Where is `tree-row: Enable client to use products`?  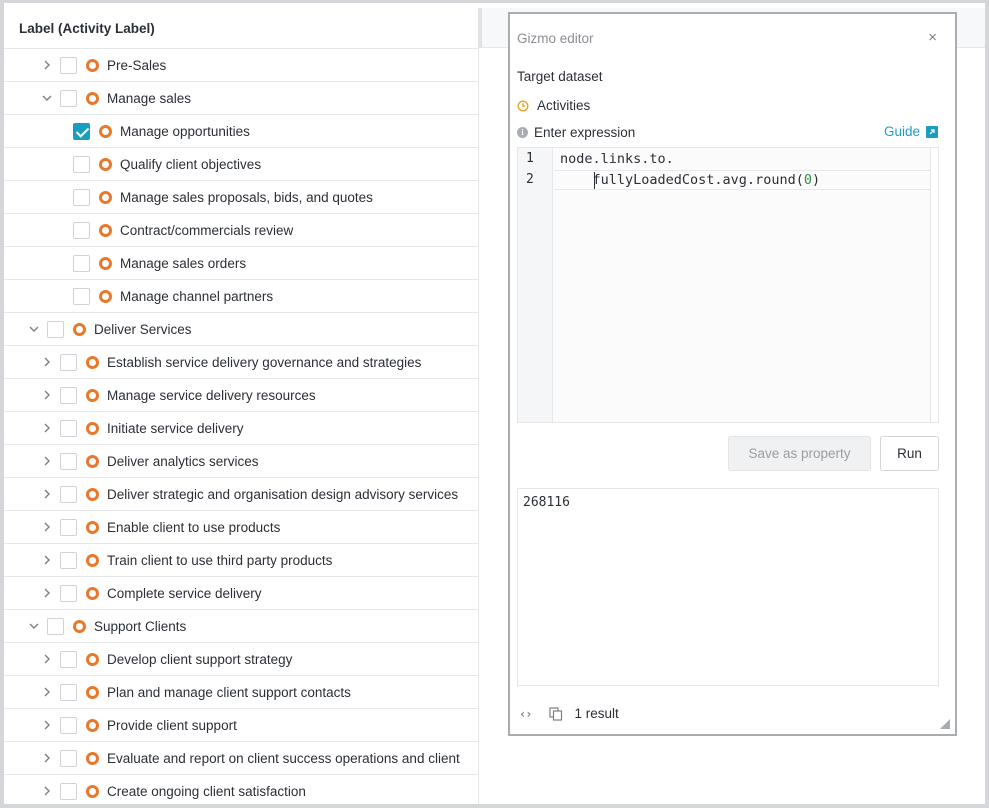
tree-row: Enable client to use products is located at coordinates (241, 527).